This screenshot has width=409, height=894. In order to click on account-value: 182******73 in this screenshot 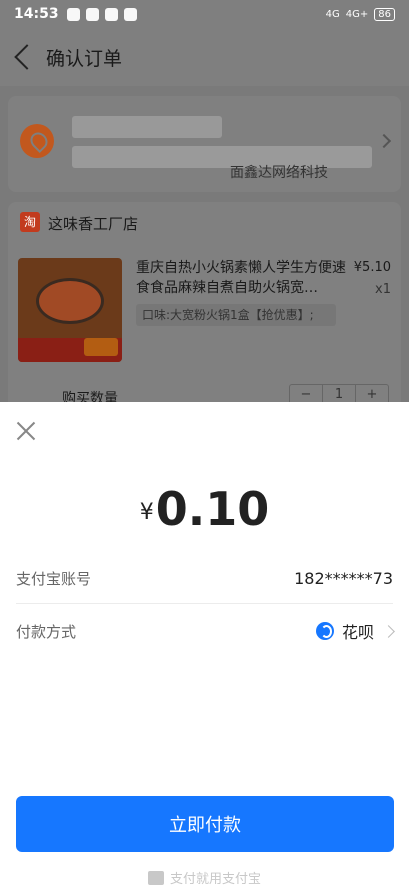, I will do `click(343, 578)`.